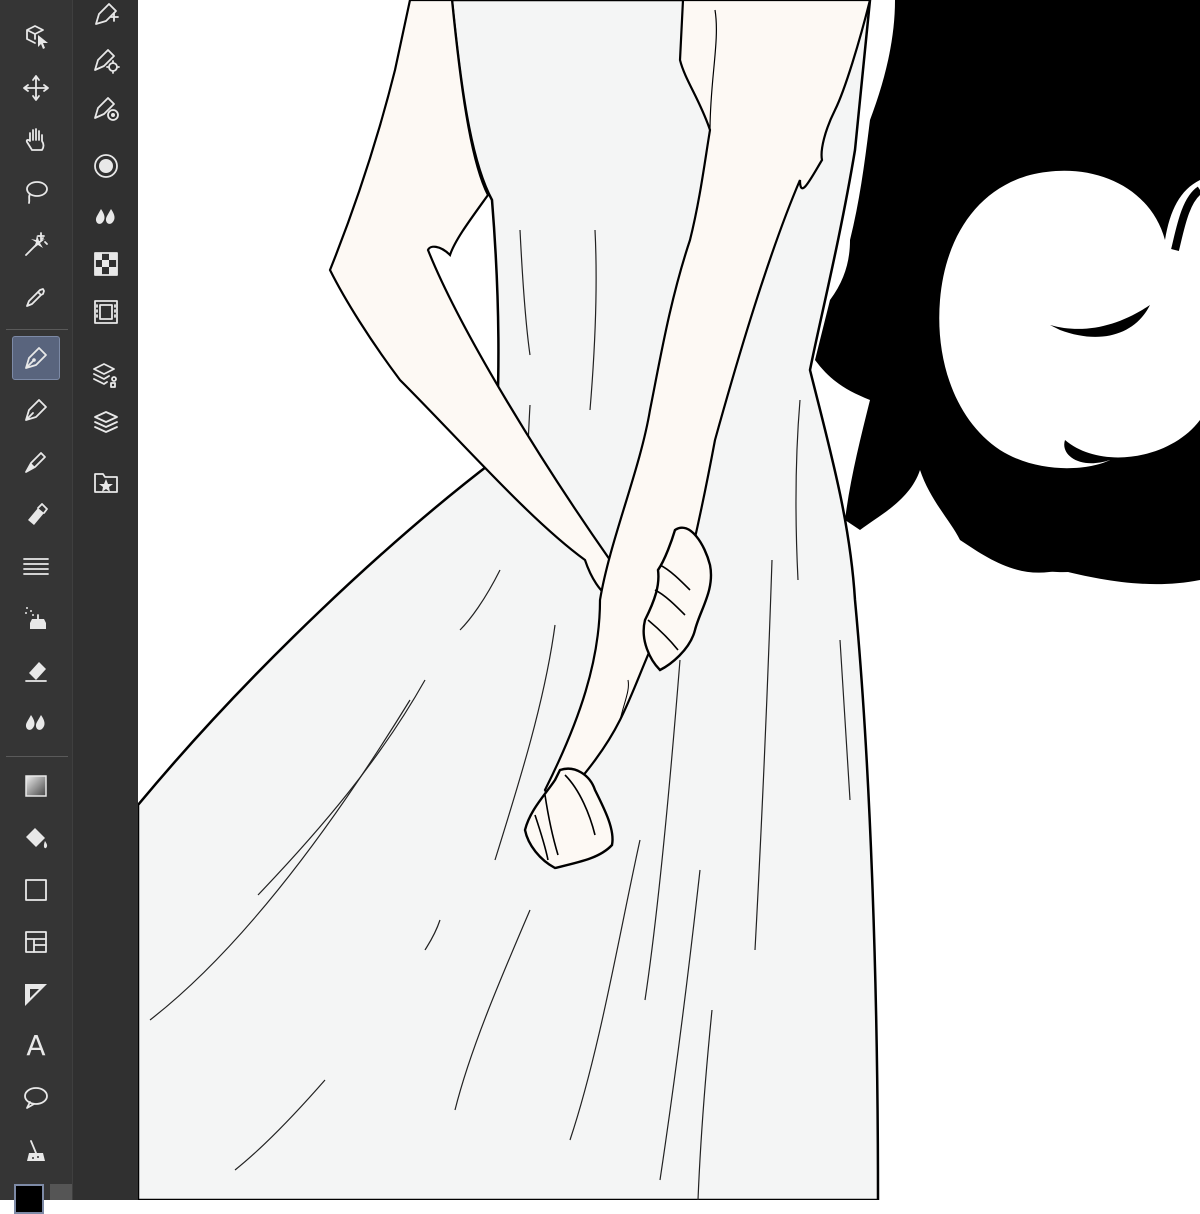 Image resolution: width=1200 pixels, height=1214 pixels. Describe the element at coordinates (36, 410) in the screenshot. I see `pencil-icon` at that location.